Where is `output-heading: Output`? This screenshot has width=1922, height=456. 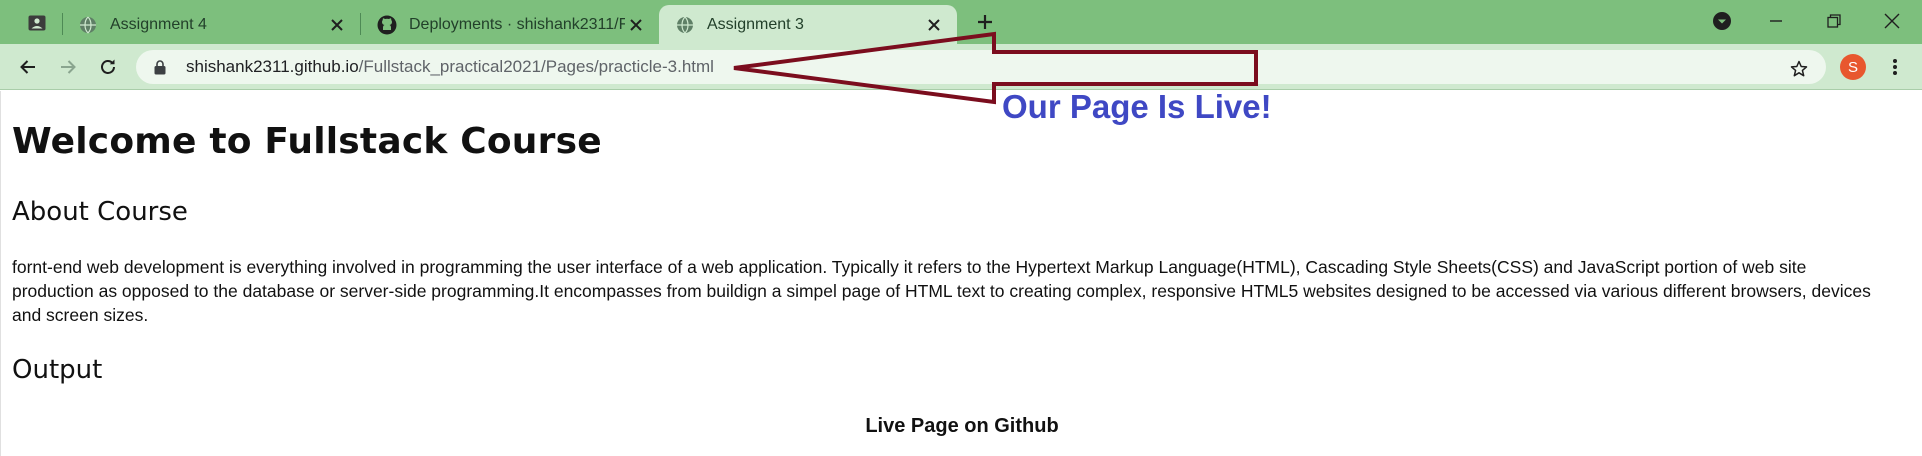 output-heading: Output is located at coordinates (57, 370).